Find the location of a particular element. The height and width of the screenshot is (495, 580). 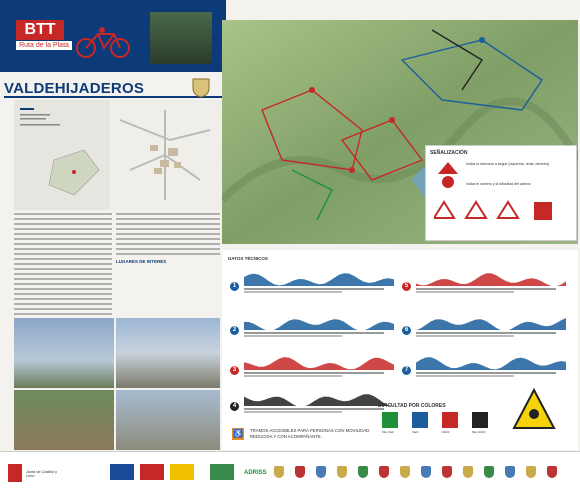

wheelchair-icon: ♿ is located at coordinates (238, 434).